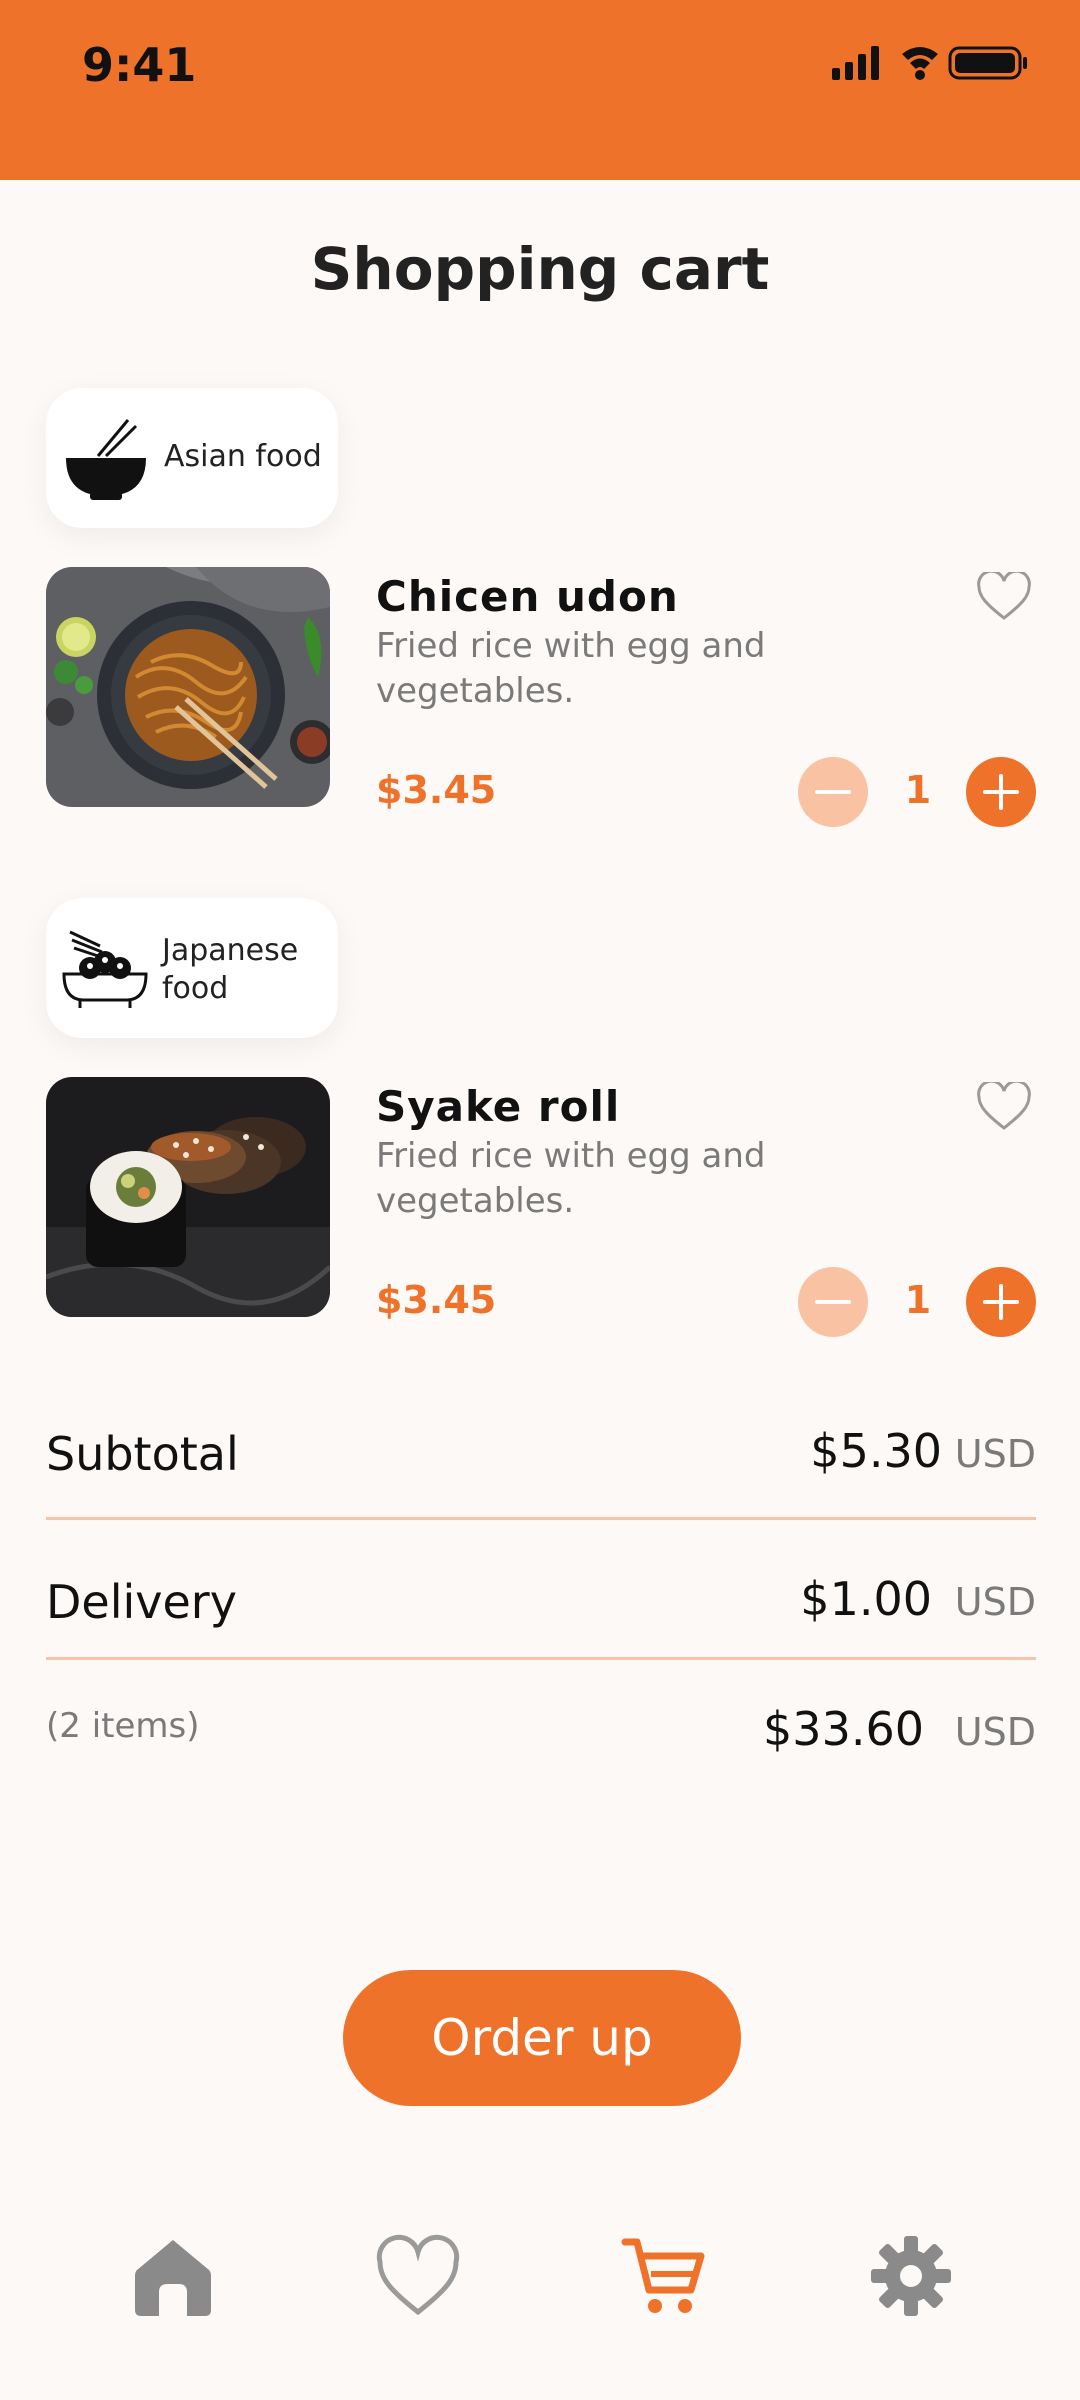 The height and width of the screenshot is (2400, 1080). I want to click on subtotal-unit: USD, so click(995, 1454).